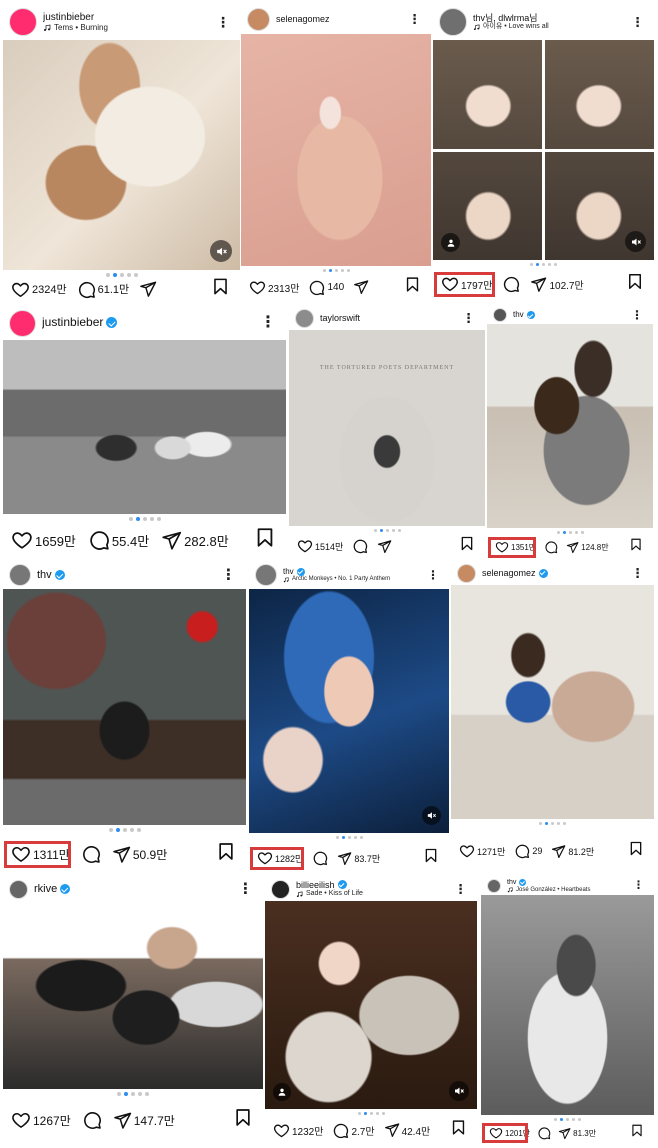 The width and height of the screenshot is (658, 1148). Describe the element at coordinates (315, 885) in the screenshot. I see `username-text: billieeilish` at that location.